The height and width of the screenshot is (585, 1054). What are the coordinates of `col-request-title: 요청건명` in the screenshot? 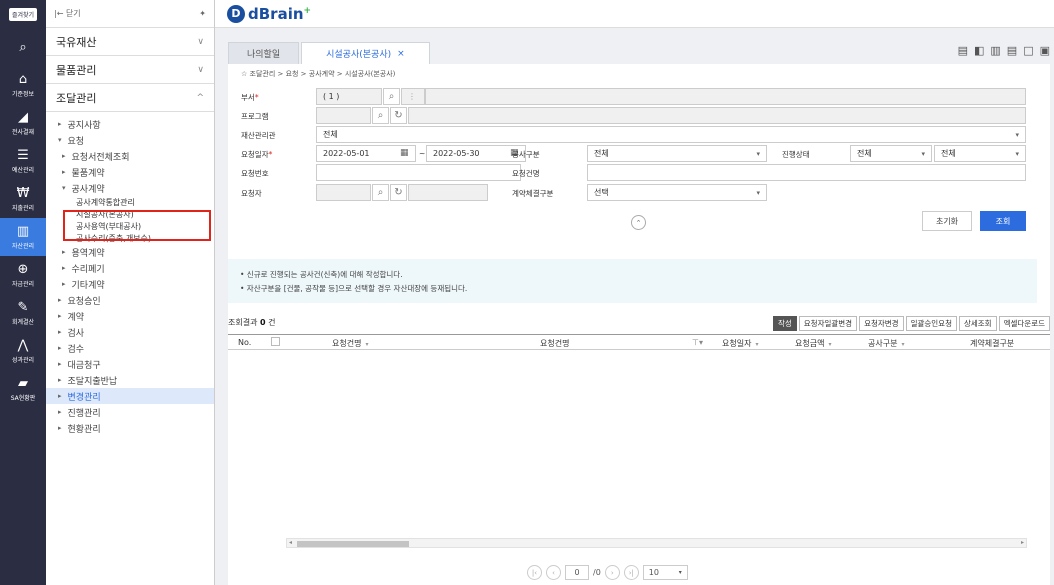 It's located at (554, 343).